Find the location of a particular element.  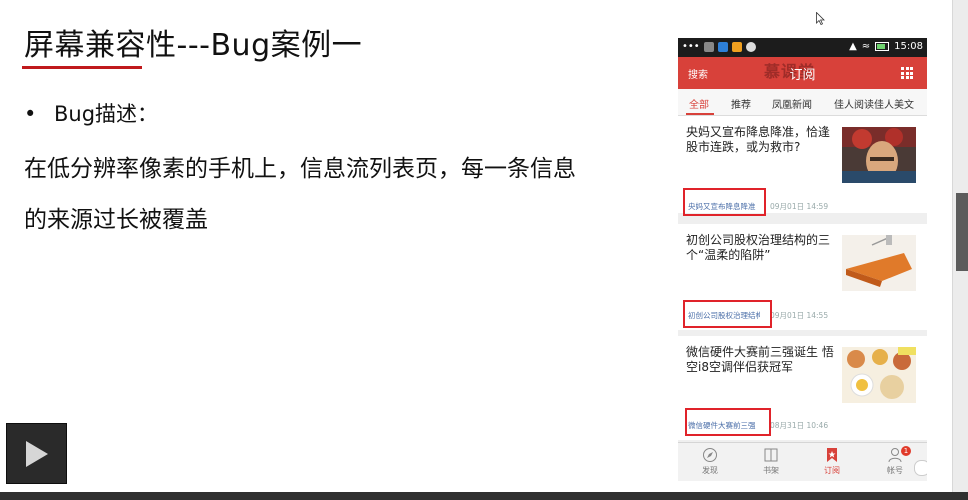

mouse-cursor-icon is located at coordinates (820, 18).